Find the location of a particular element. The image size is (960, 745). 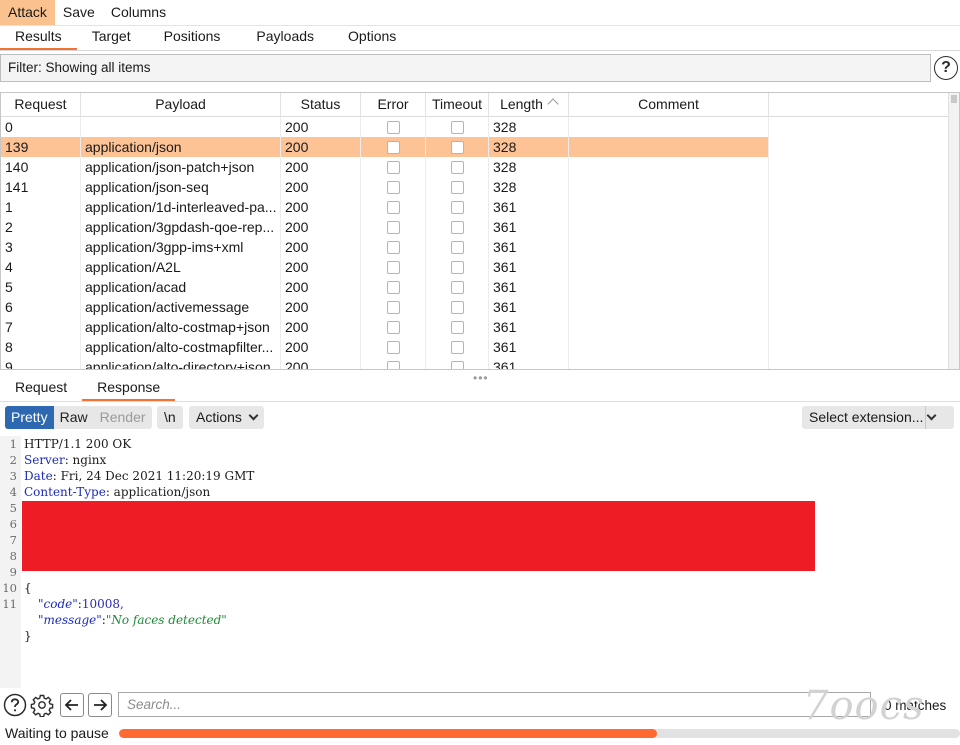

menu-attack: Attack is located at coordinates (27, 12).